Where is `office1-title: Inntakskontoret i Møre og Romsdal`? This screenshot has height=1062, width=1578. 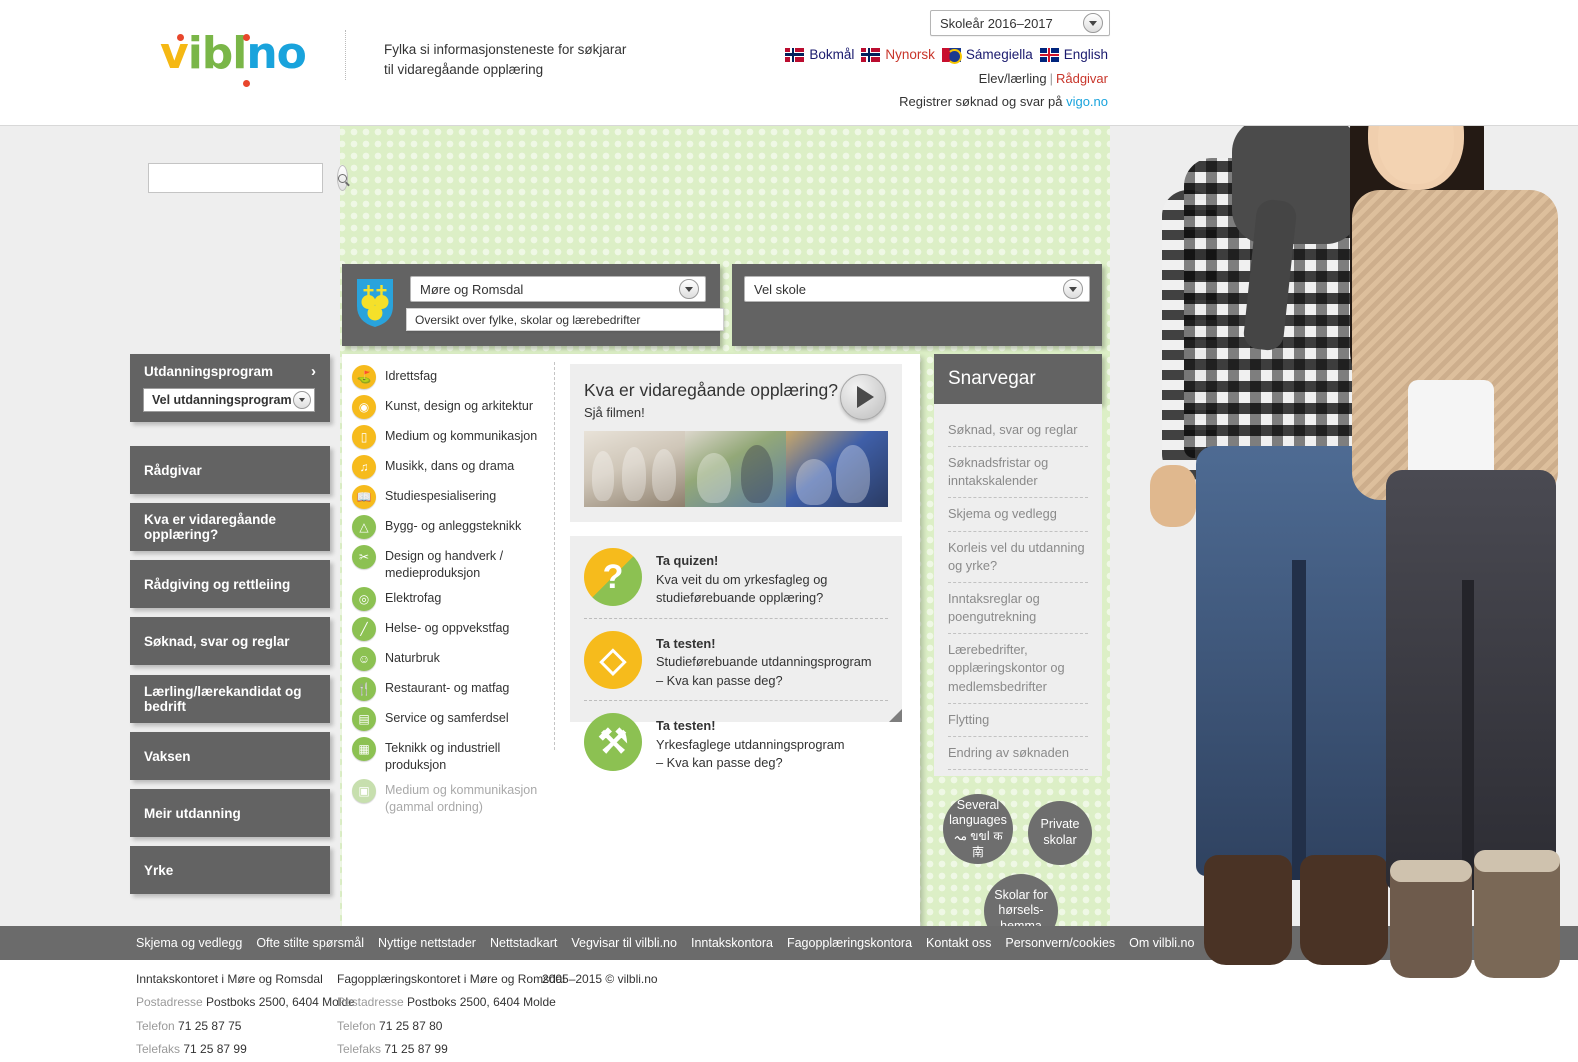
office1-title: Inntakskontoret i Møre og Romsdal is located at coordinates (229, 979).